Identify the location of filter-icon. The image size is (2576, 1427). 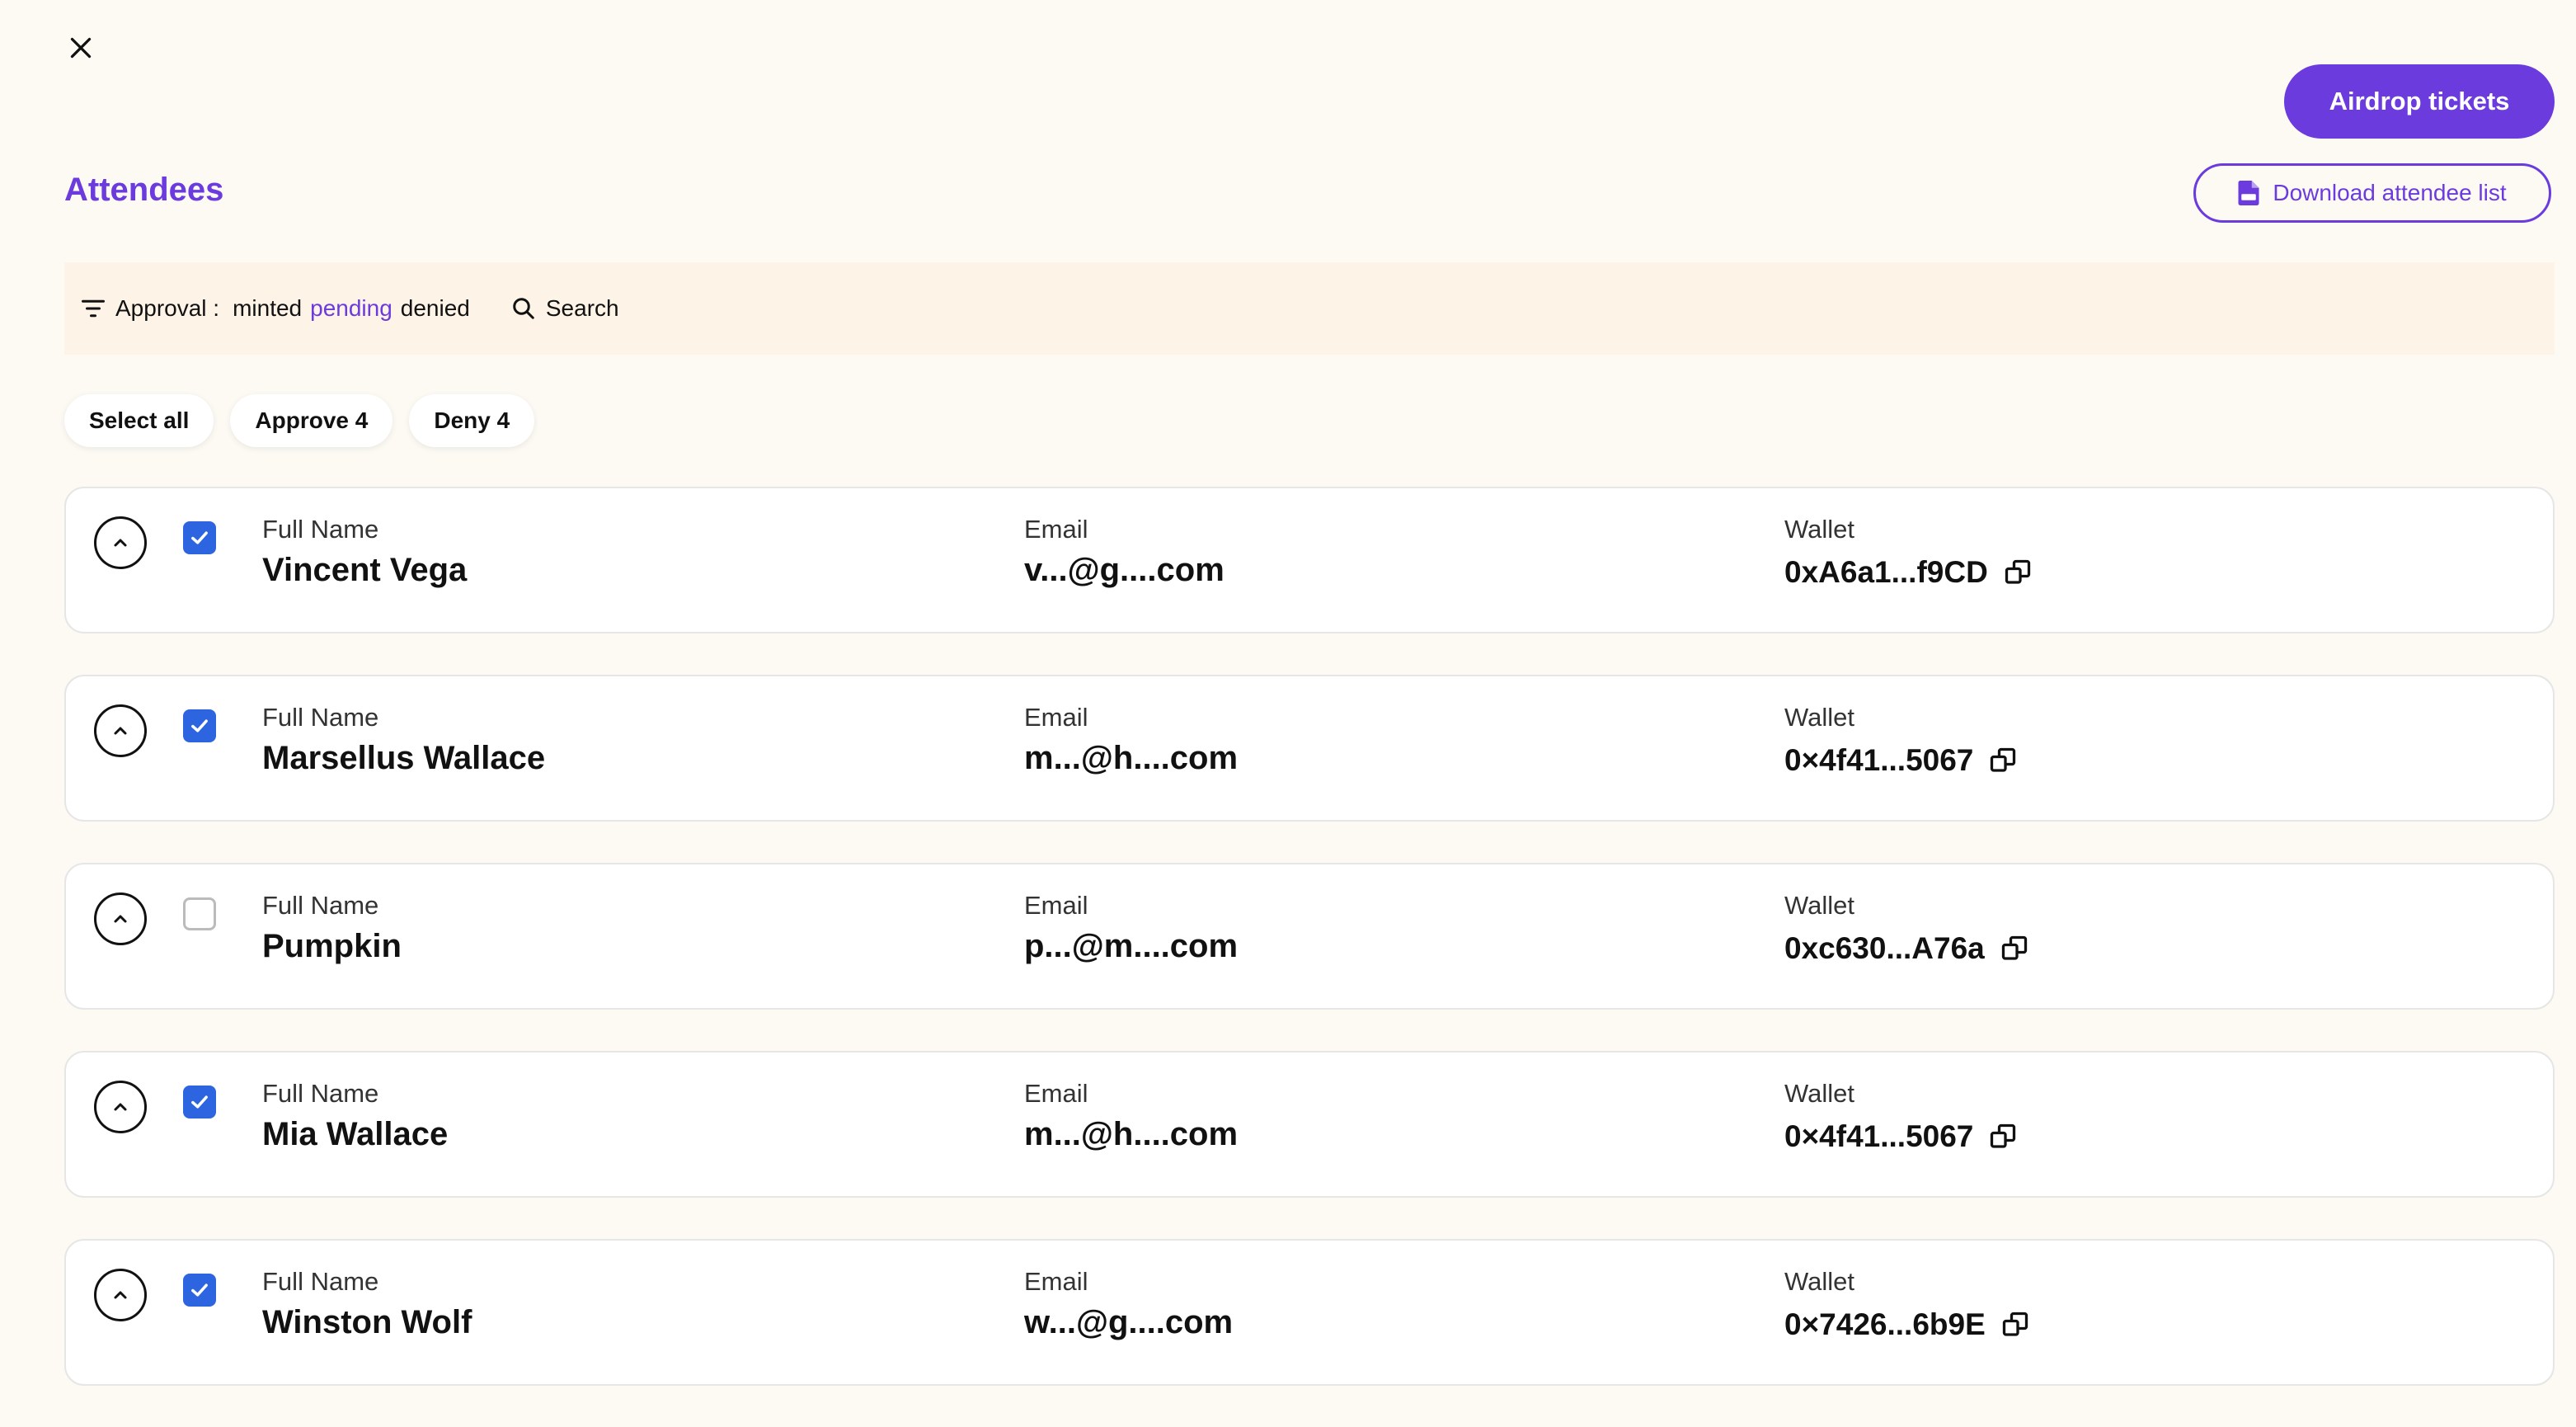
(93, 308).